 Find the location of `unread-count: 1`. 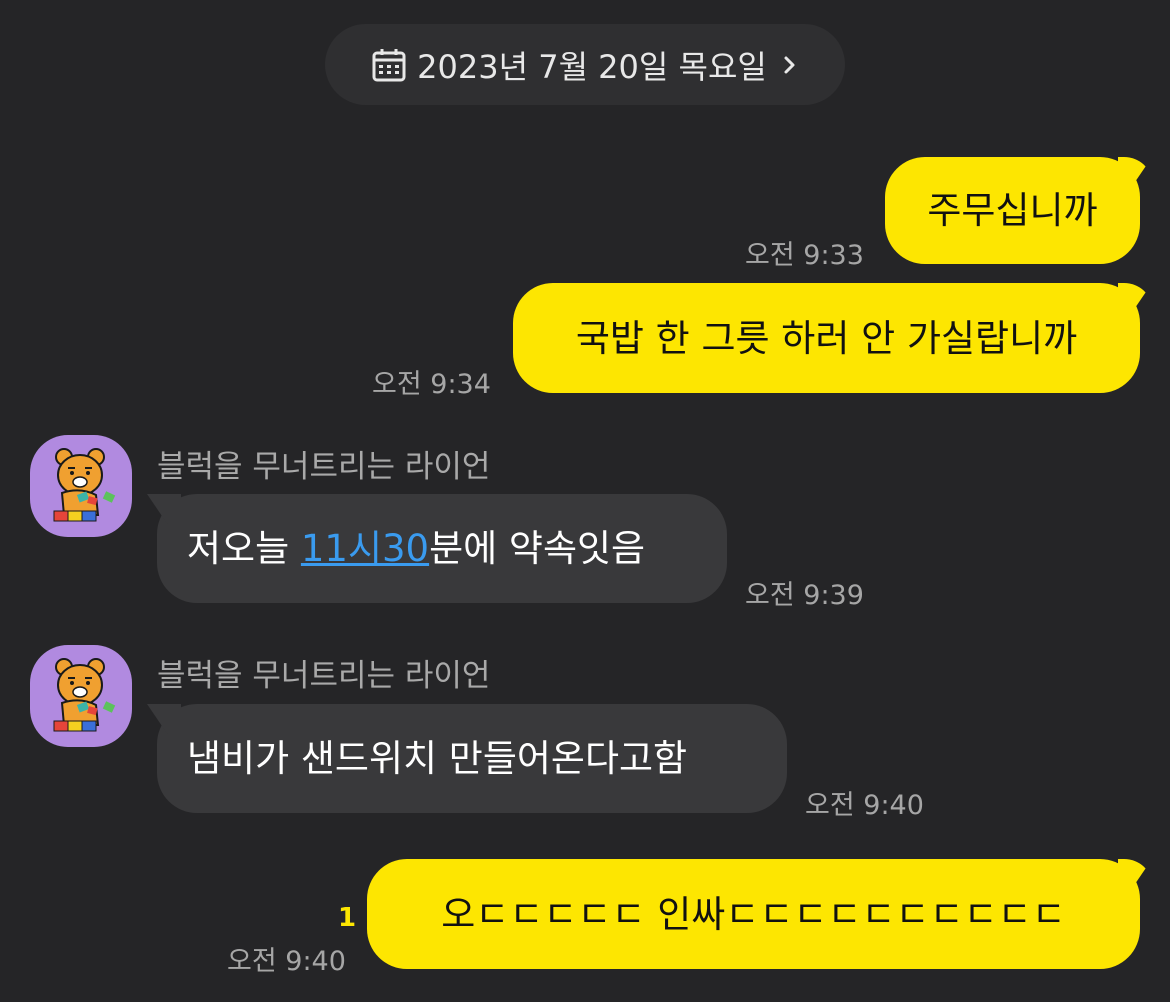

unread-count: 1 is located at coordinates (347, 918).